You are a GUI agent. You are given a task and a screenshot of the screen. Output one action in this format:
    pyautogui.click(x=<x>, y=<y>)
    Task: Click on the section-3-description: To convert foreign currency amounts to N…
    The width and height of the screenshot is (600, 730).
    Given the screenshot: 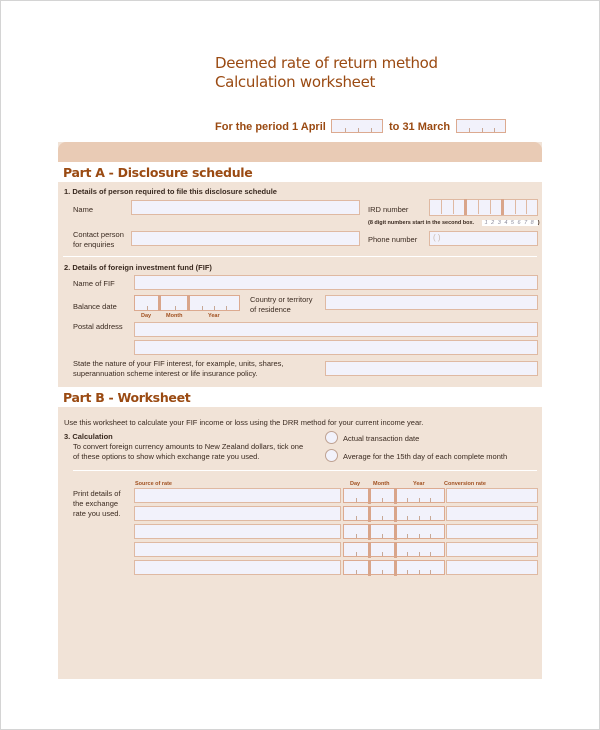 What is the action you would take?
    pyautogui.click(x=188, y=452)
    